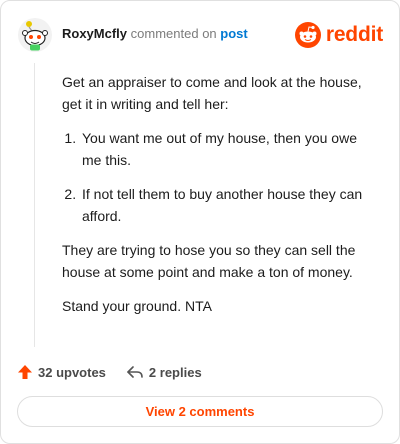 This screenshot has height=444, width=400. Describe the element at coordinates (307, 35) in the screenshot. I see `reddit-alien-logo` at that location.